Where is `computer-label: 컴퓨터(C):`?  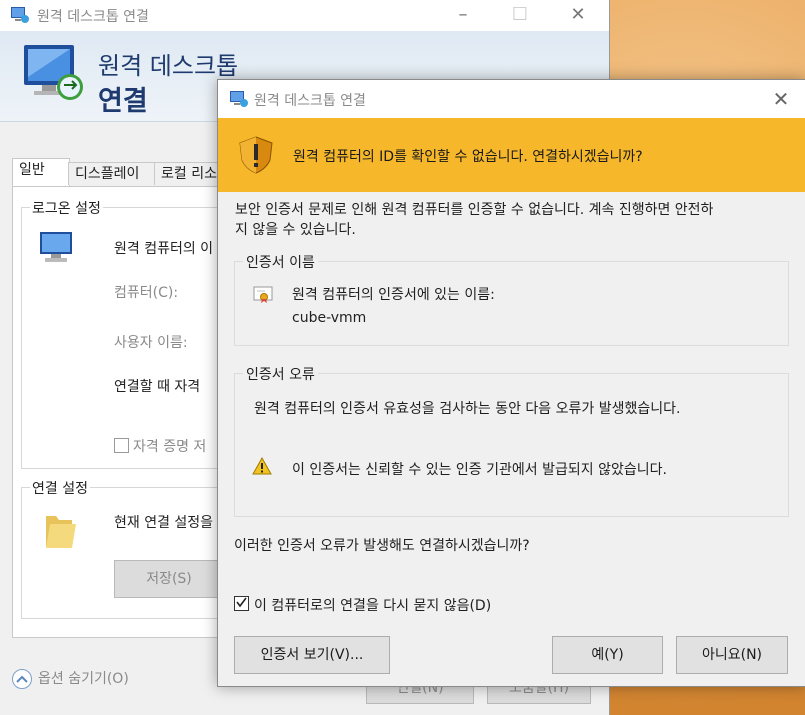 computer-label: 컴퓨터(C): is located at coordinates (146, 293).